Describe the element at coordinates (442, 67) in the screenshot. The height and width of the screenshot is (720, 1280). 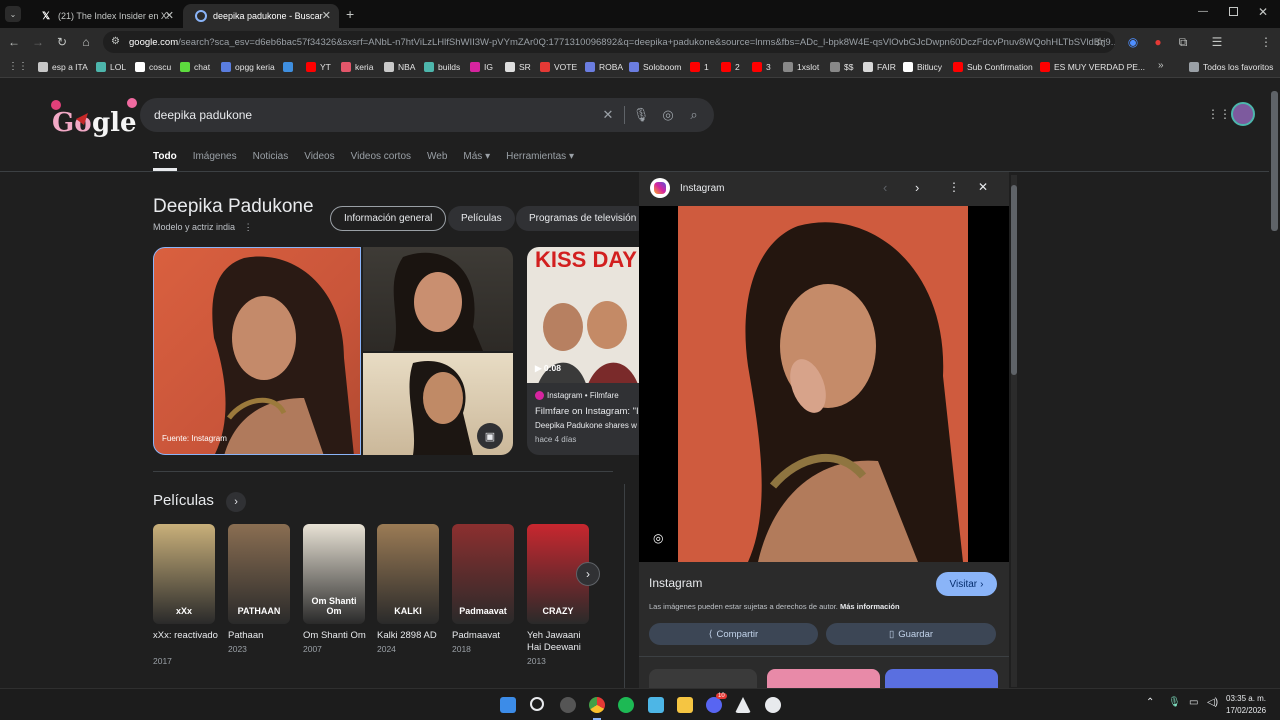
I see `bookmark-item: builds` at that location.